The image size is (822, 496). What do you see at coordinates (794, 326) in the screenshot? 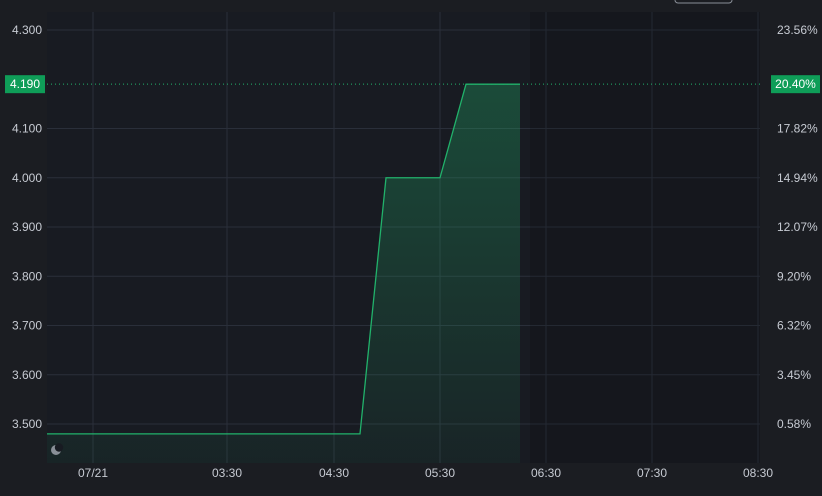
I see `right-axis-tick-label: 6.32%` at bounding box center [794, 326].